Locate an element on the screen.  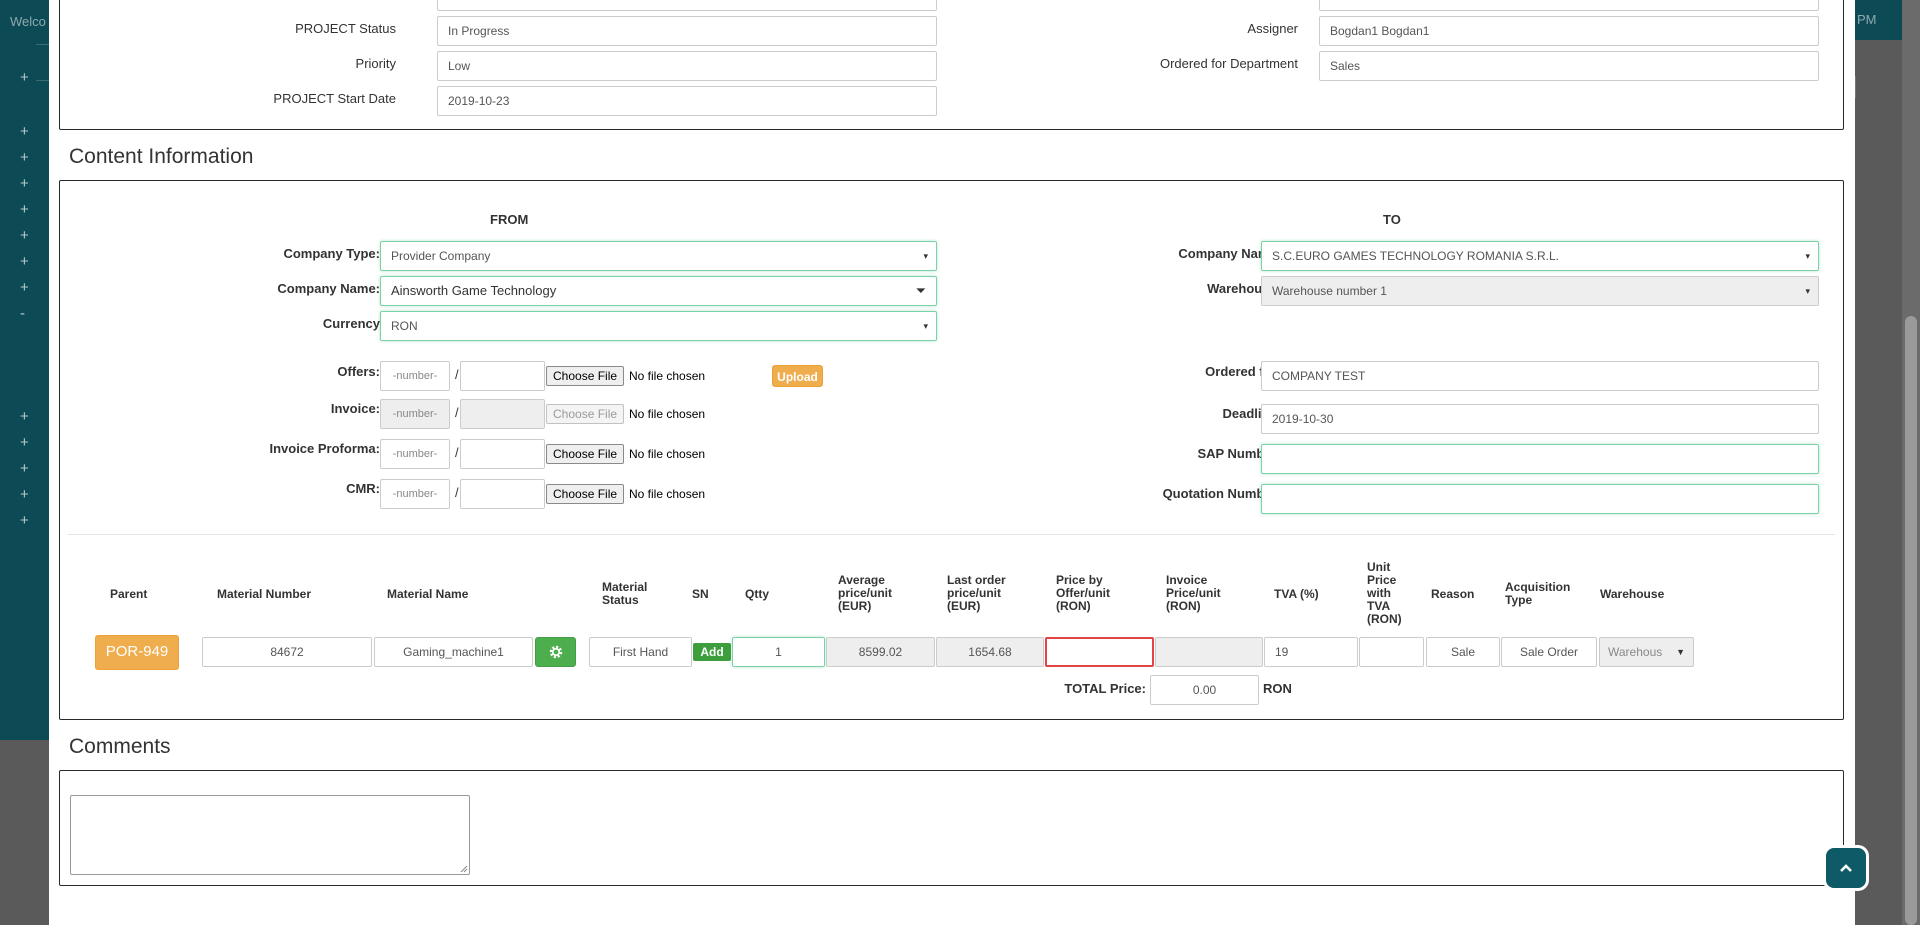
section-divider is located at coordinates (951, 534).